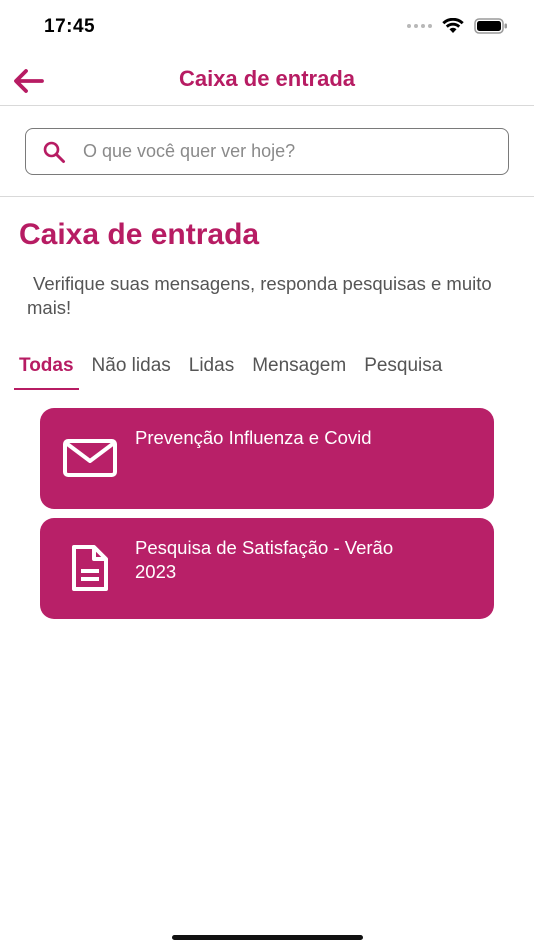 The width and height of the screenshot is (534, 950). Describe the element at coordinates (139, 234) in the screenshot. I see `page-title: Caixa de entrada` at that location.